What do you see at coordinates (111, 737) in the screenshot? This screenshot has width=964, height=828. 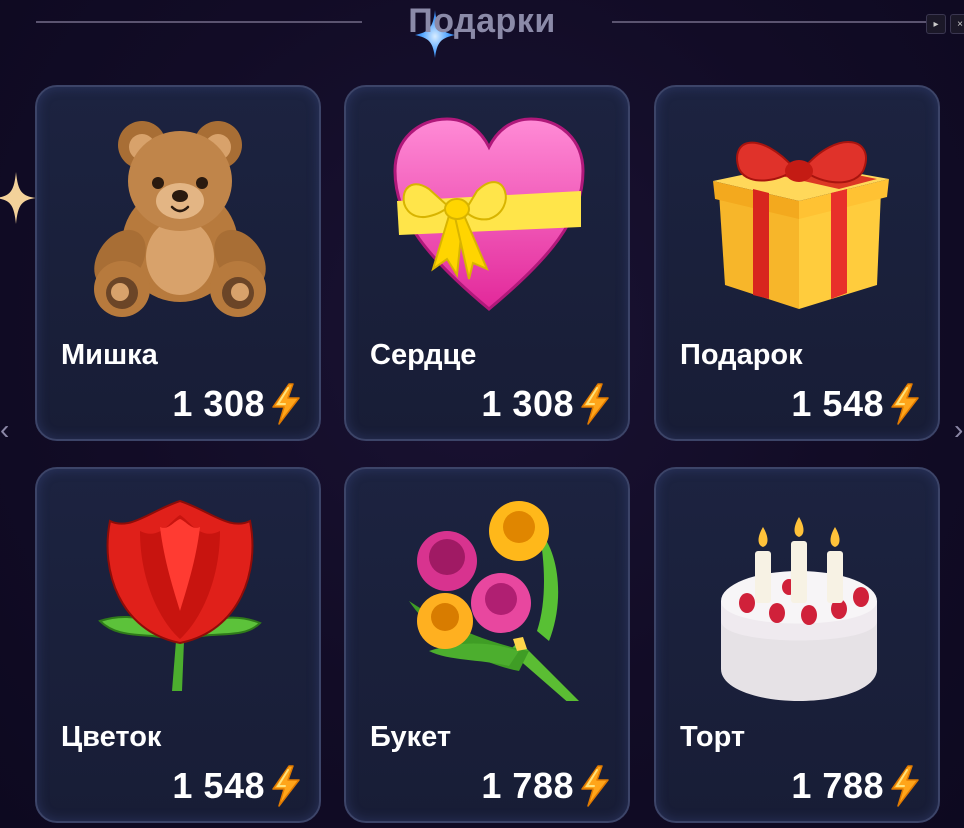 I see `gift-name: Цветок` at bounding box center [111, 737].